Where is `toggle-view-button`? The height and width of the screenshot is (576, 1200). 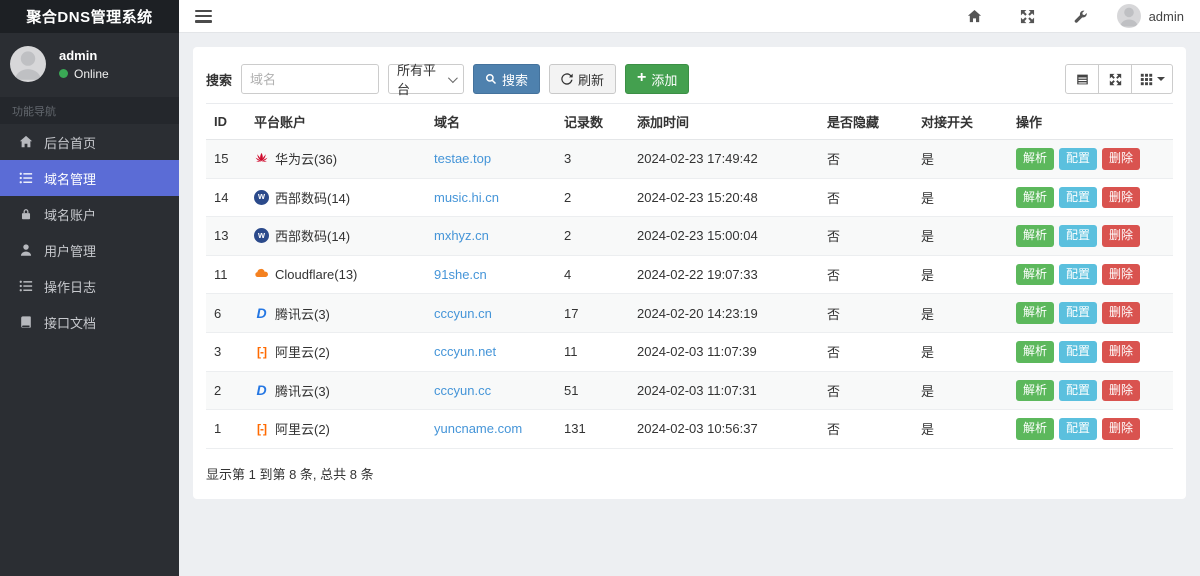
toggle-view-button is located at coordinates (1082, 79).